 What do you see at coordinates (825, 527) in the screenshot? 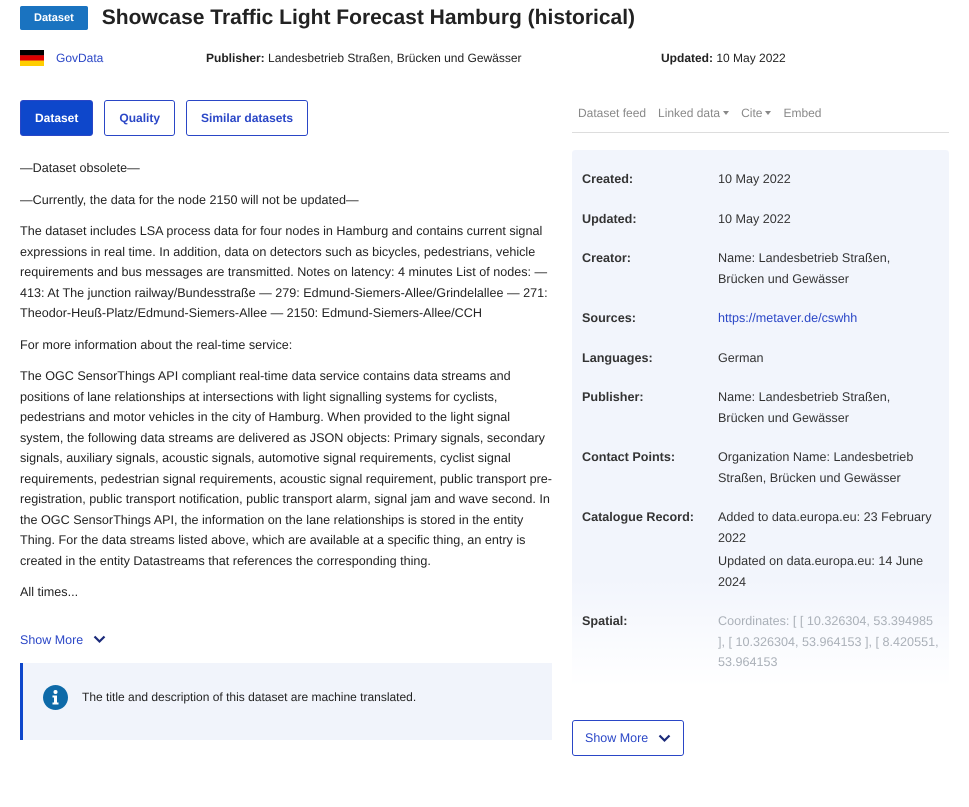
I see `detail-value: Added to data.europa.eu: 23 February 2022` at bounding box center [825, 527].